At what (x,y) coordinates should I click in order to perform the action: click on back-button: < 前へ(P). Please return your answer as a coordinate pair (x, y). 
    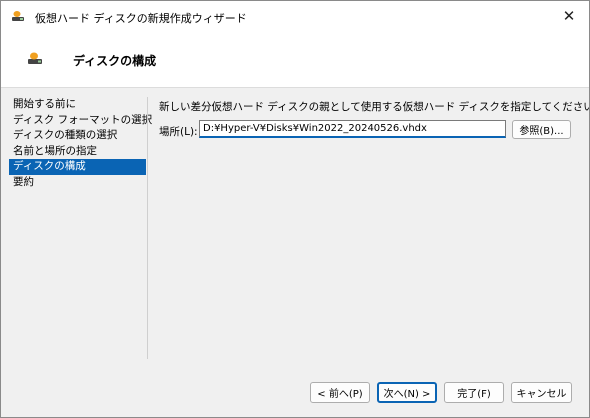
    Looking at the image, I should click on (340, 392).